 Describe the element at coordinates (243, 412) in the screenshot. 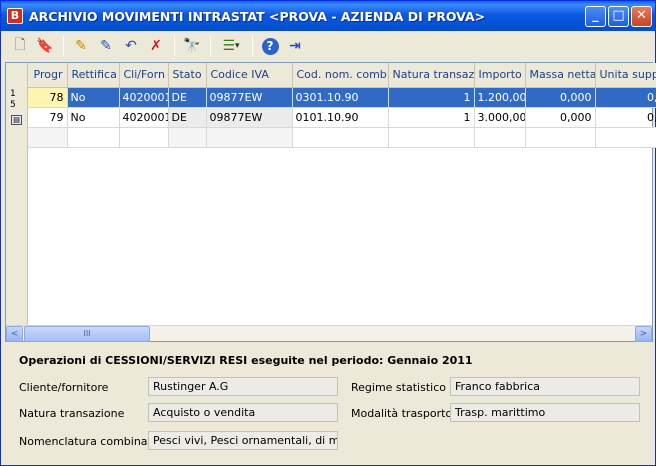

I see `natura-field: Acquisto o vendita` at that location.